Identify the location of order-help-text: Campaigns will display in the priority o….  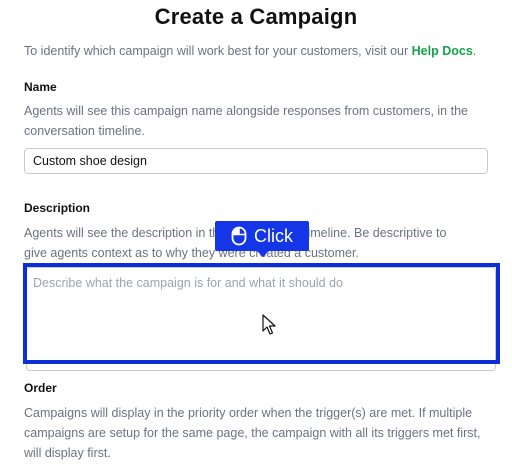
(252, 433).